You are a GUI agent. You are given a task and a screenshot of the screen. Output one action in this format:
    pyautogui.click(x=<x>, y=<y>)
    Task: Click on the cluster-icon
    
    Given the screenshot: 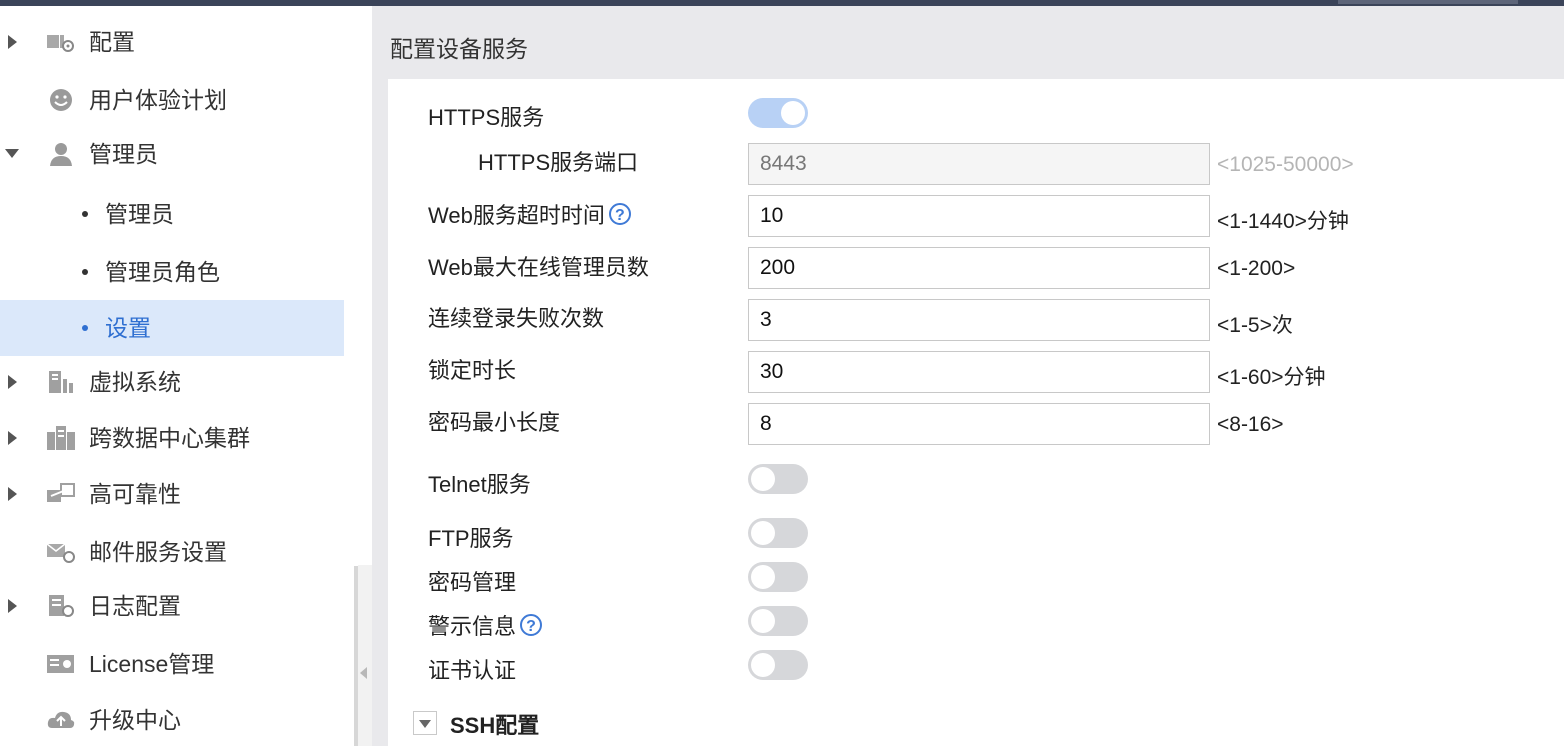 What is the action you would take?
    pyautogui.click(x=61, y=438)
    